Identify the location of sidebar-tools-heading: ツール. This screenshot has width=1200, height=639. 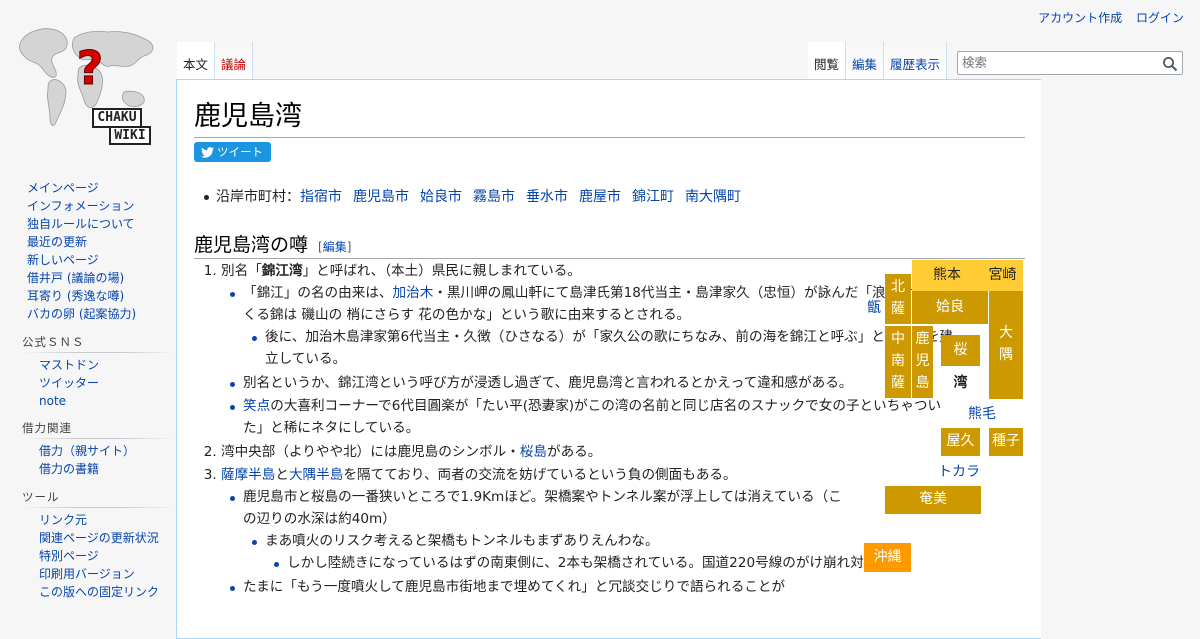
(99, 499).